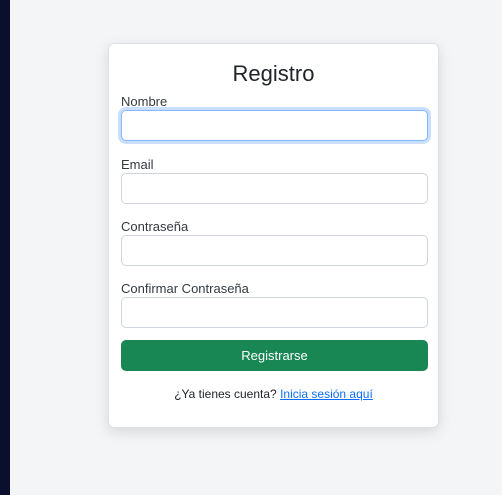 This screenshot has width=502, height=495. Describe the element at coordinates (274, 312) in the screenshot. I see `confirm-password-input` at that location.